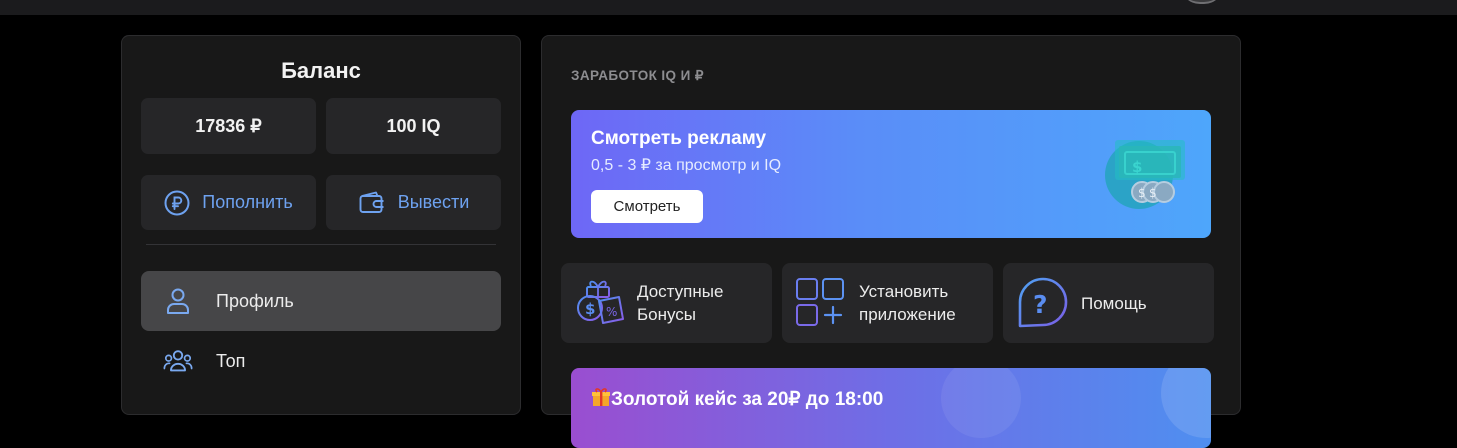  I want to click on gold-case-title: Золотой кейс за 20₽ до 18:00, so click(737, 400).